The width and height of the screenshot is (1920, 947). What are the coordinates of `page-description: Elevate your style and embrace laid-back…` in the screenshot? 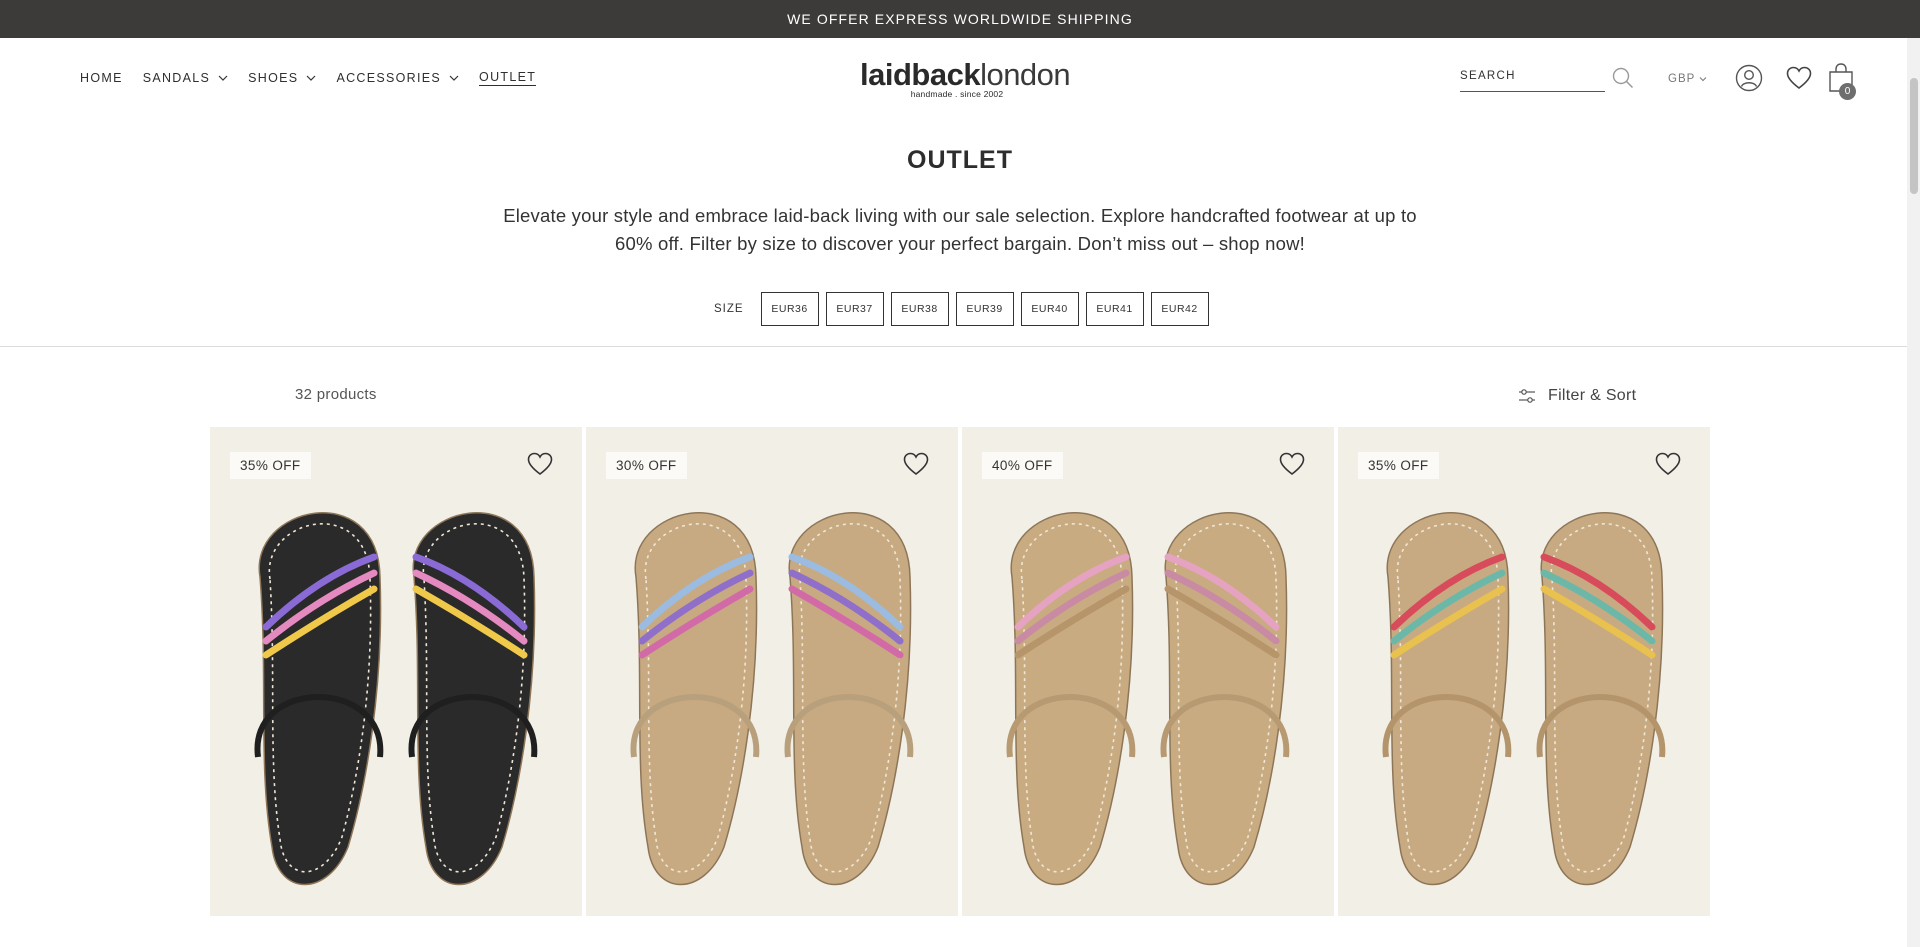 It's located at (960, 229).